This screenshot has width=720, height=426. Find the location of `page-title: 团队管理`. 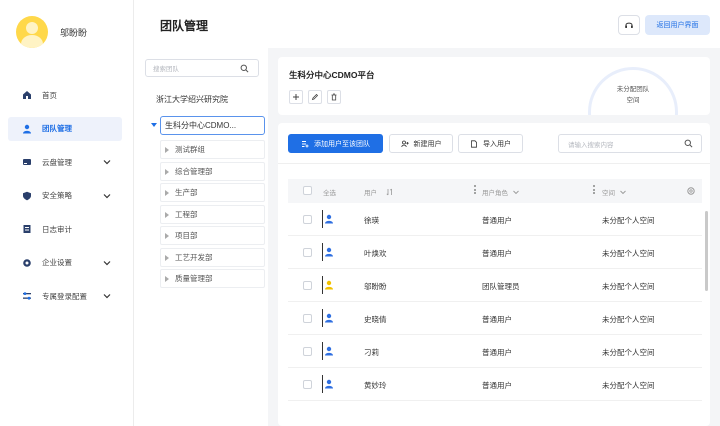

page-title: 团队管理 is located at coordinates (184, 26).